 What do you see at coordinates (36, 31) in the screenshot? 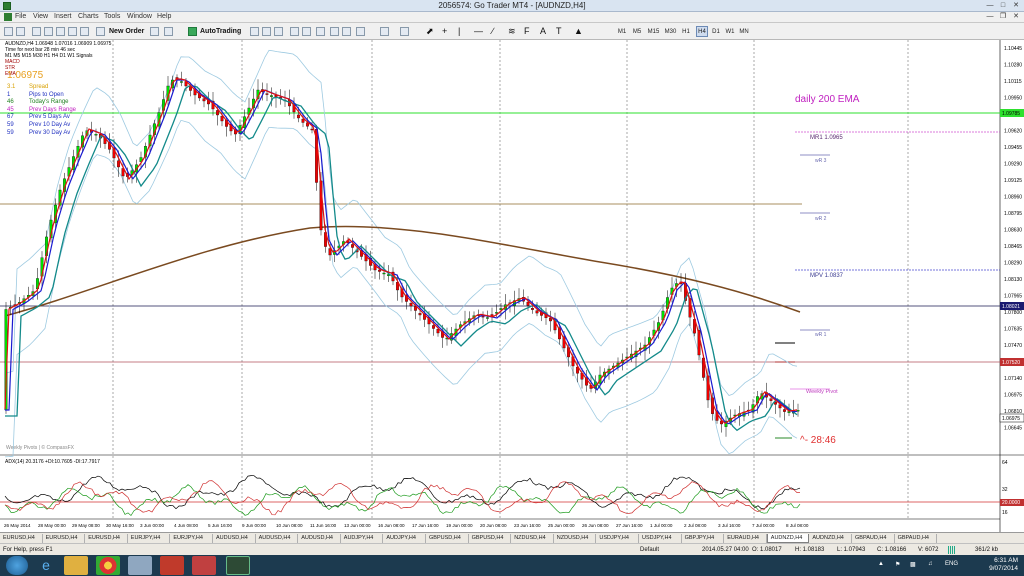
I see `market-watch-icon` at bounding box center [36, 31].